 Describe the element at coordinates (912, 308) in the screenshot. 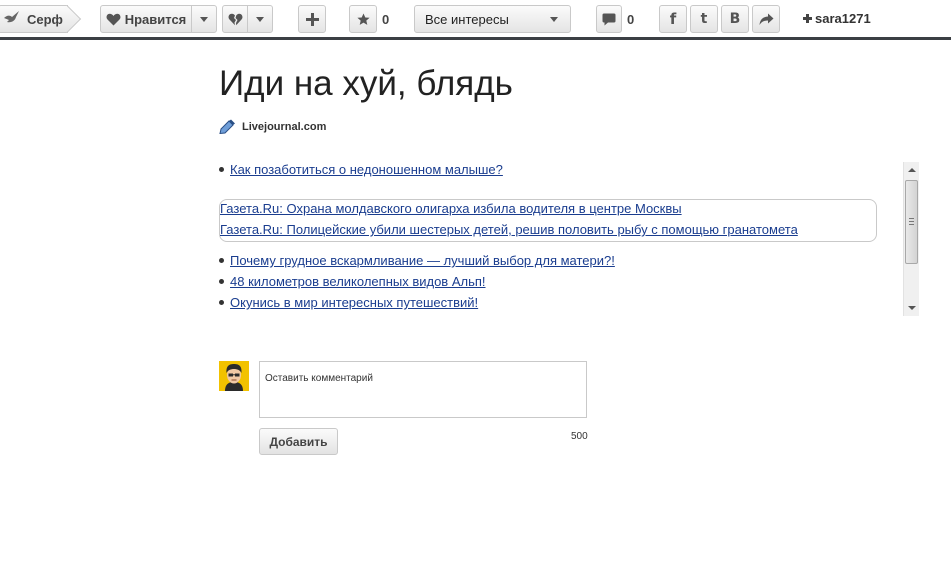

I see `scroll-down-arrow` at that location.